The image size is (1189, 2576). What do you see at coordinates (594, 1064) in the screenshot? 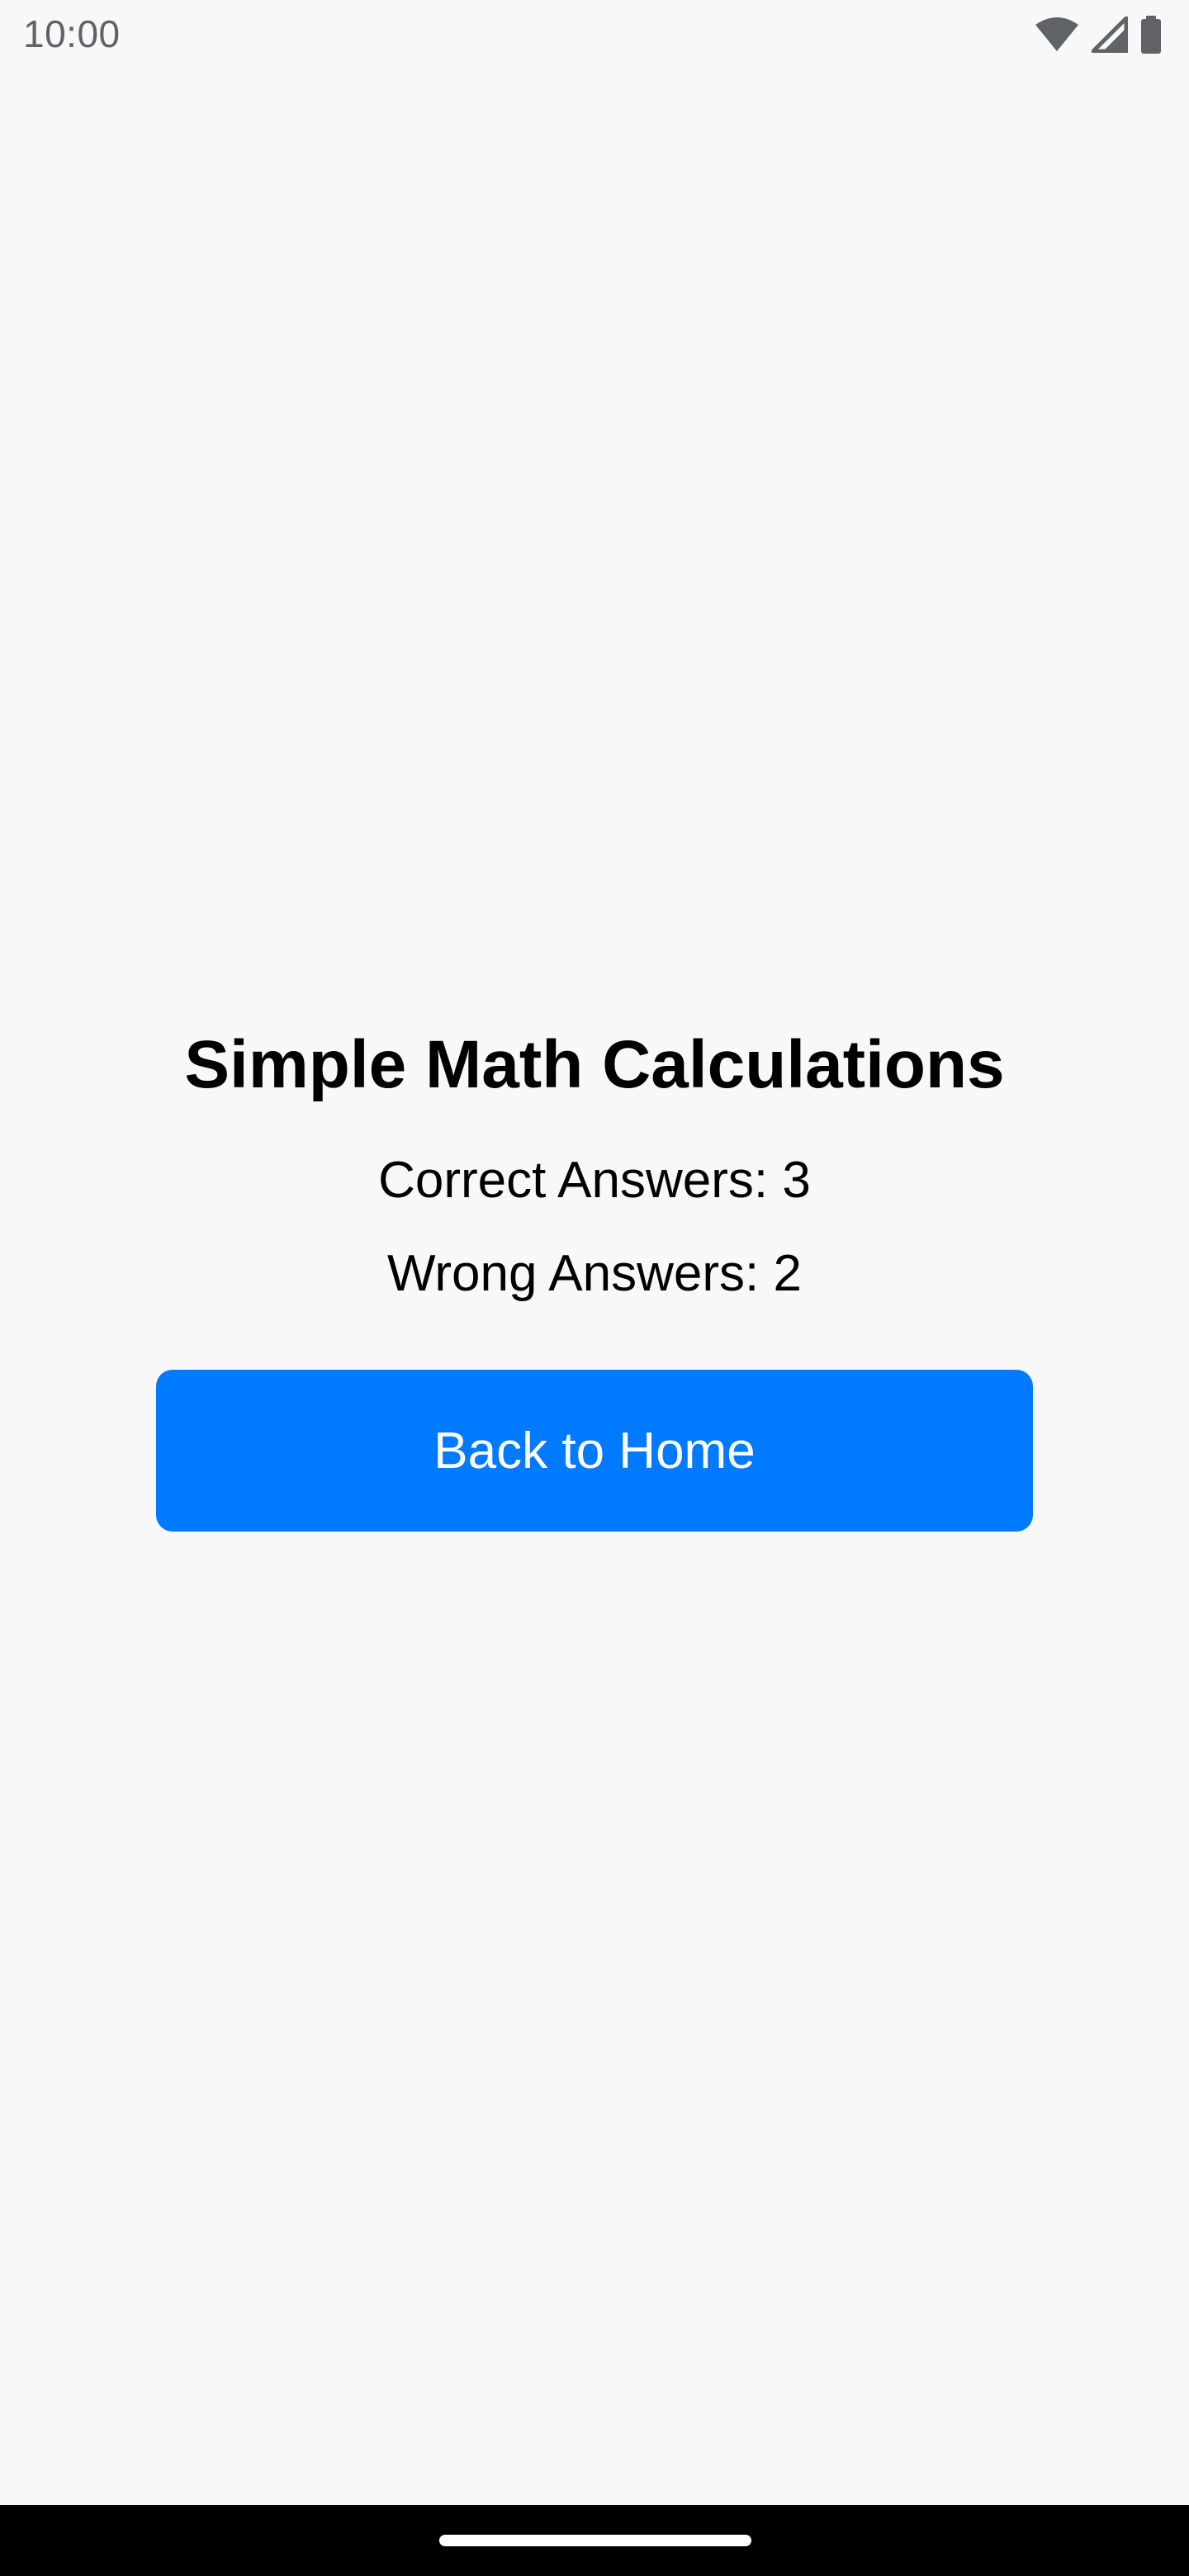
I see `page-title: Simple Math Calculations` at bounding box center [594, 1064].